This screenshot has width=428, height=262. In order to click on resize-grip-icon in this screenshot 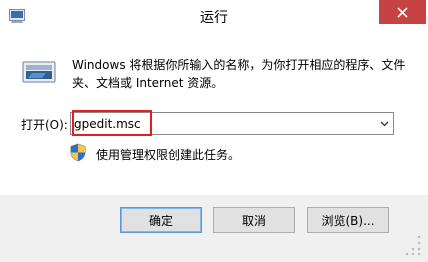, I will do `click(413, 245)`.